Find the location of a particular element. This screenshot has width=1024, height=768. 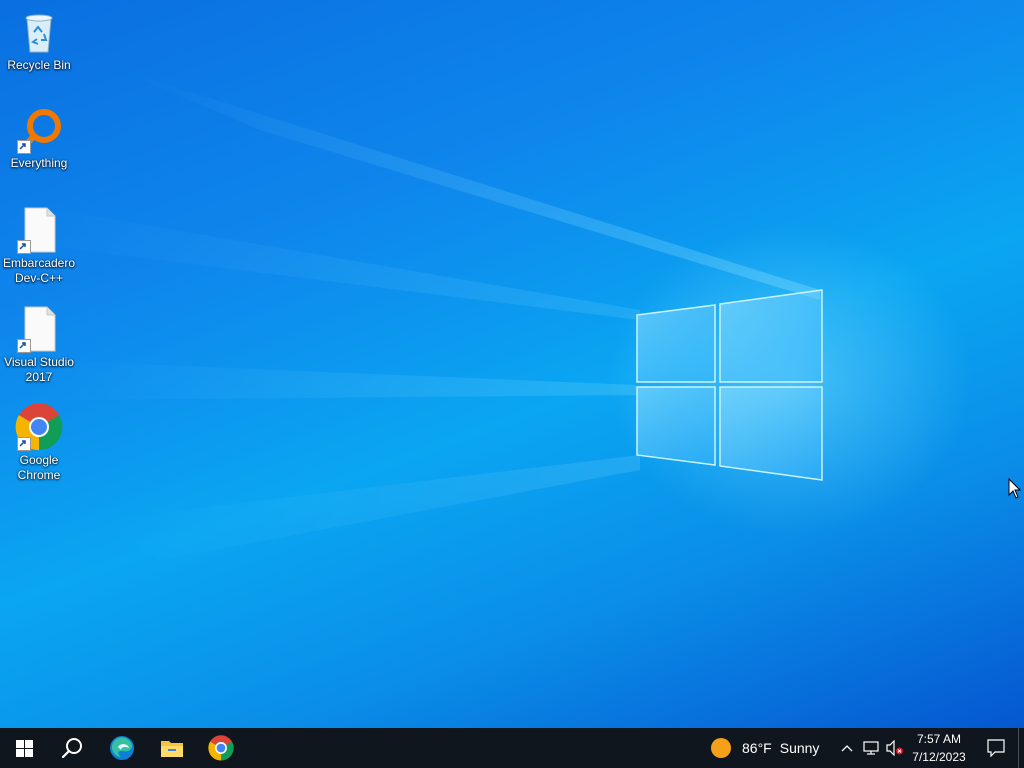

volume-muted-icon is located at coordinates (894, 748).